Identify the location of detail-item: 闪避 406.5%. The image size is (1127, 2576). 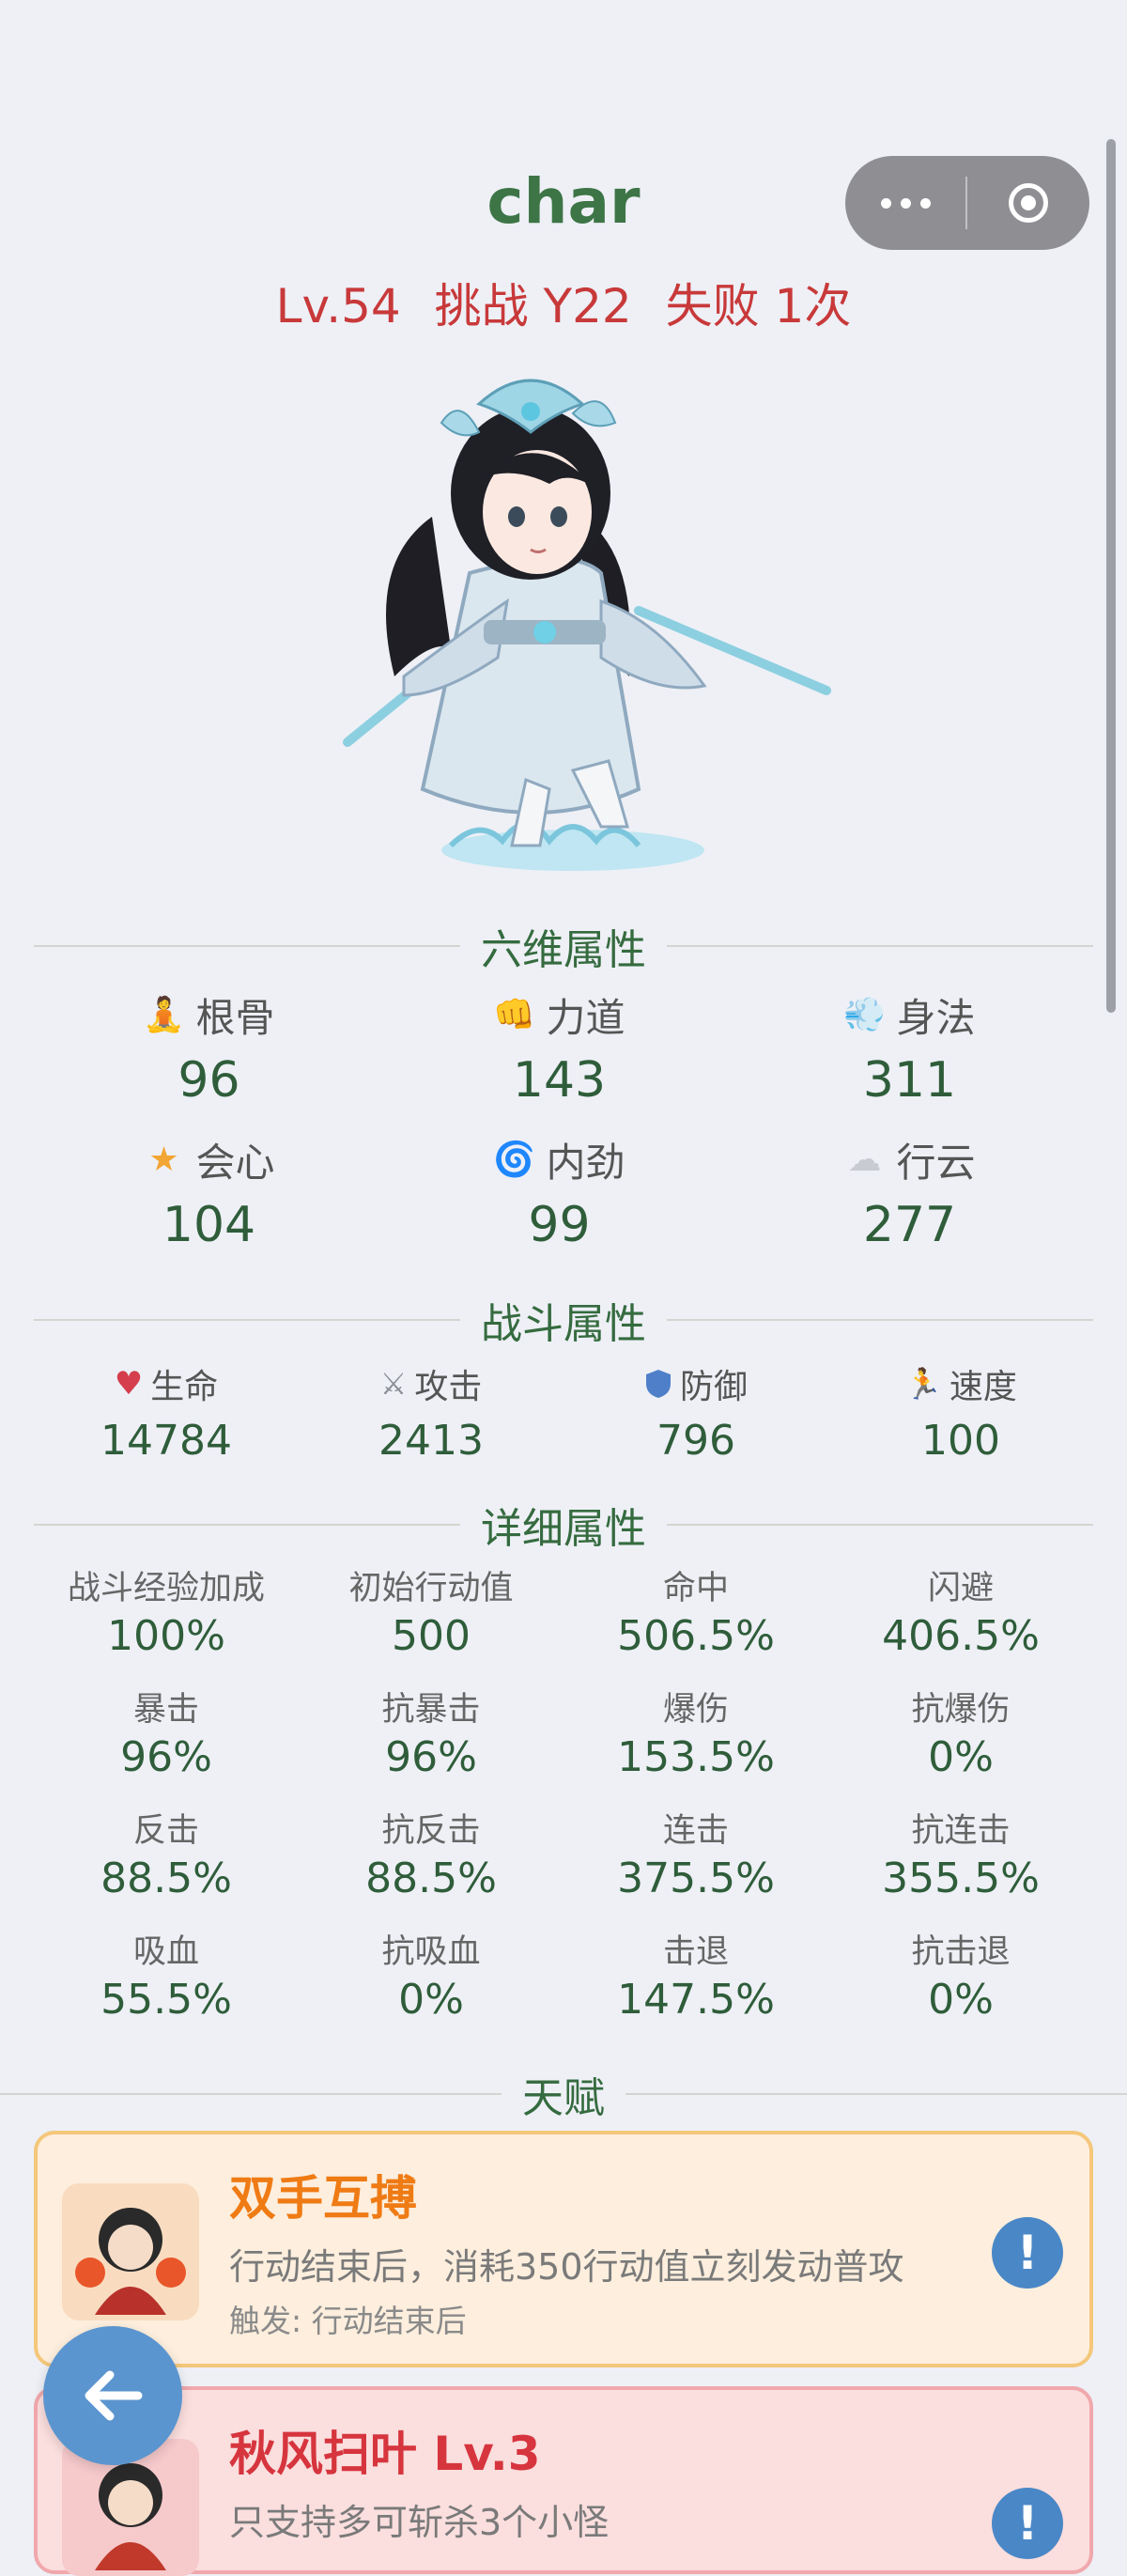
(961, 1615).